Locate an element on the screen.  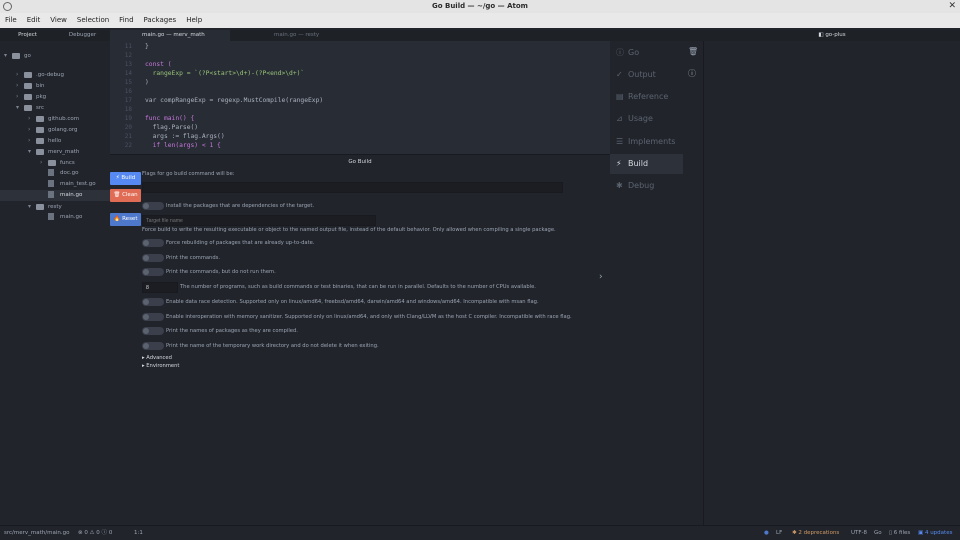
print-commands-label: Print the commands. is located at coordinates (193, 258).